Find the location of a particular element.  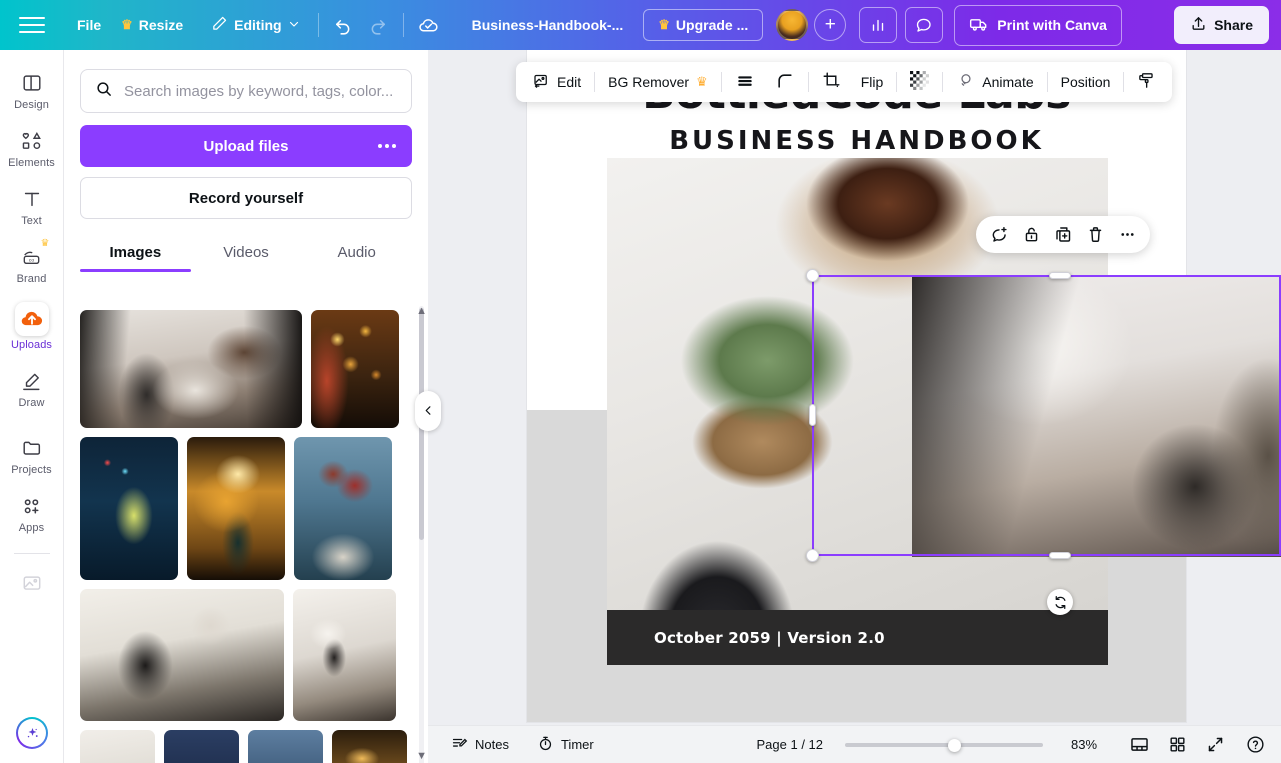

sidebar-item-elements: Elements is located at coordinates (32, 147).